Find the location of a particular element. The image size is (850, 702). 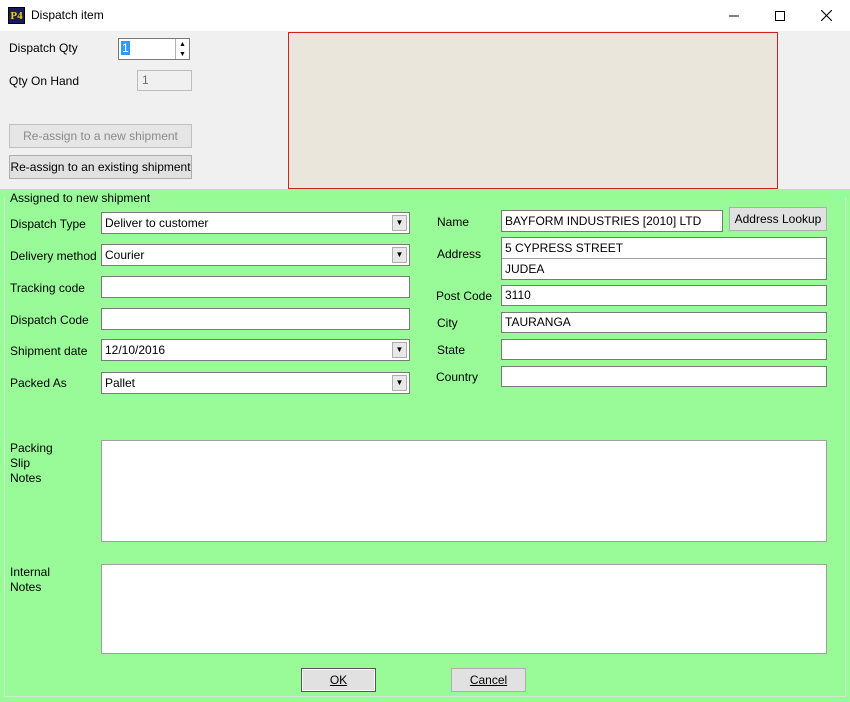

spin-up-icon: ▲ is located at coordinates (182, 44).